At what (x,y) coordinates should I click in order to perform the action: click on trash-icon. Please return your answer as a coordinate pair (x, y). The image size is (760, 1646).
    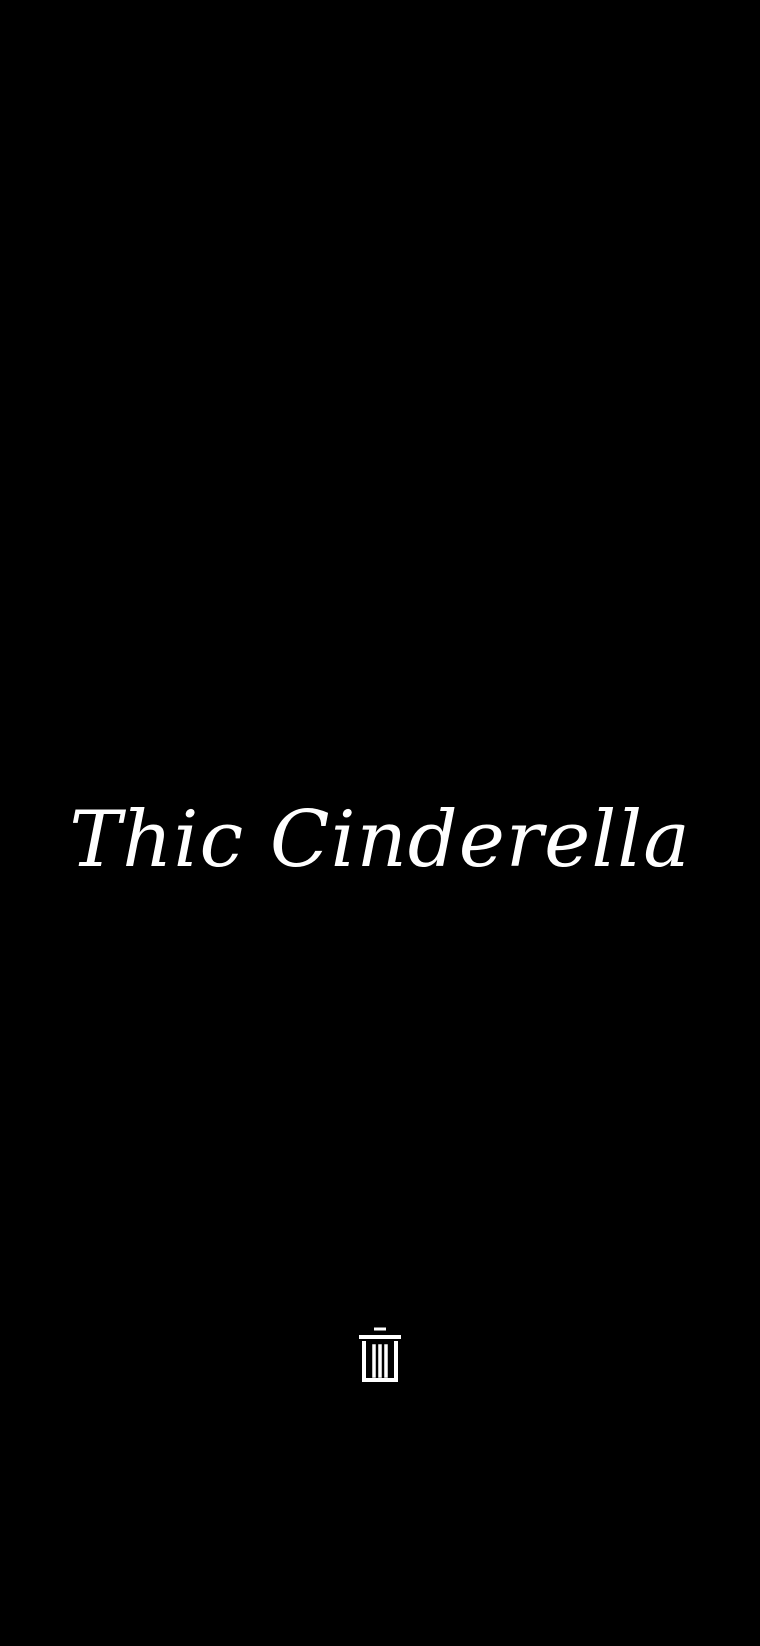
    Looking at the image, I should click on (380, 1355).